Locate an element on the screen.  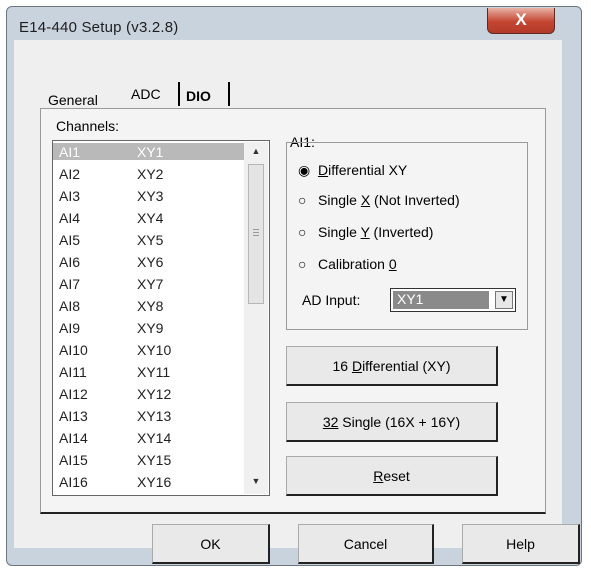
scroll-up-icon: ▲ is located at coordinates (256, 151).